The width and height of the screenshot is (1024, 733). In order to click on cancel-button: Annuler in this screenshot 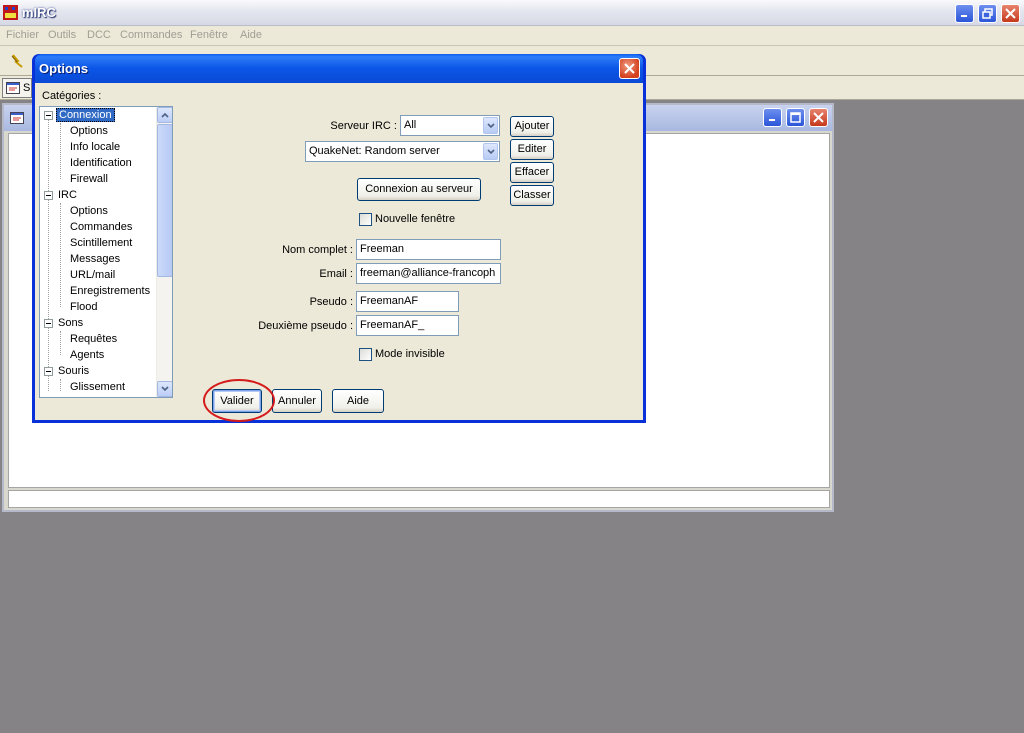, I will do `click(297, 401)`.